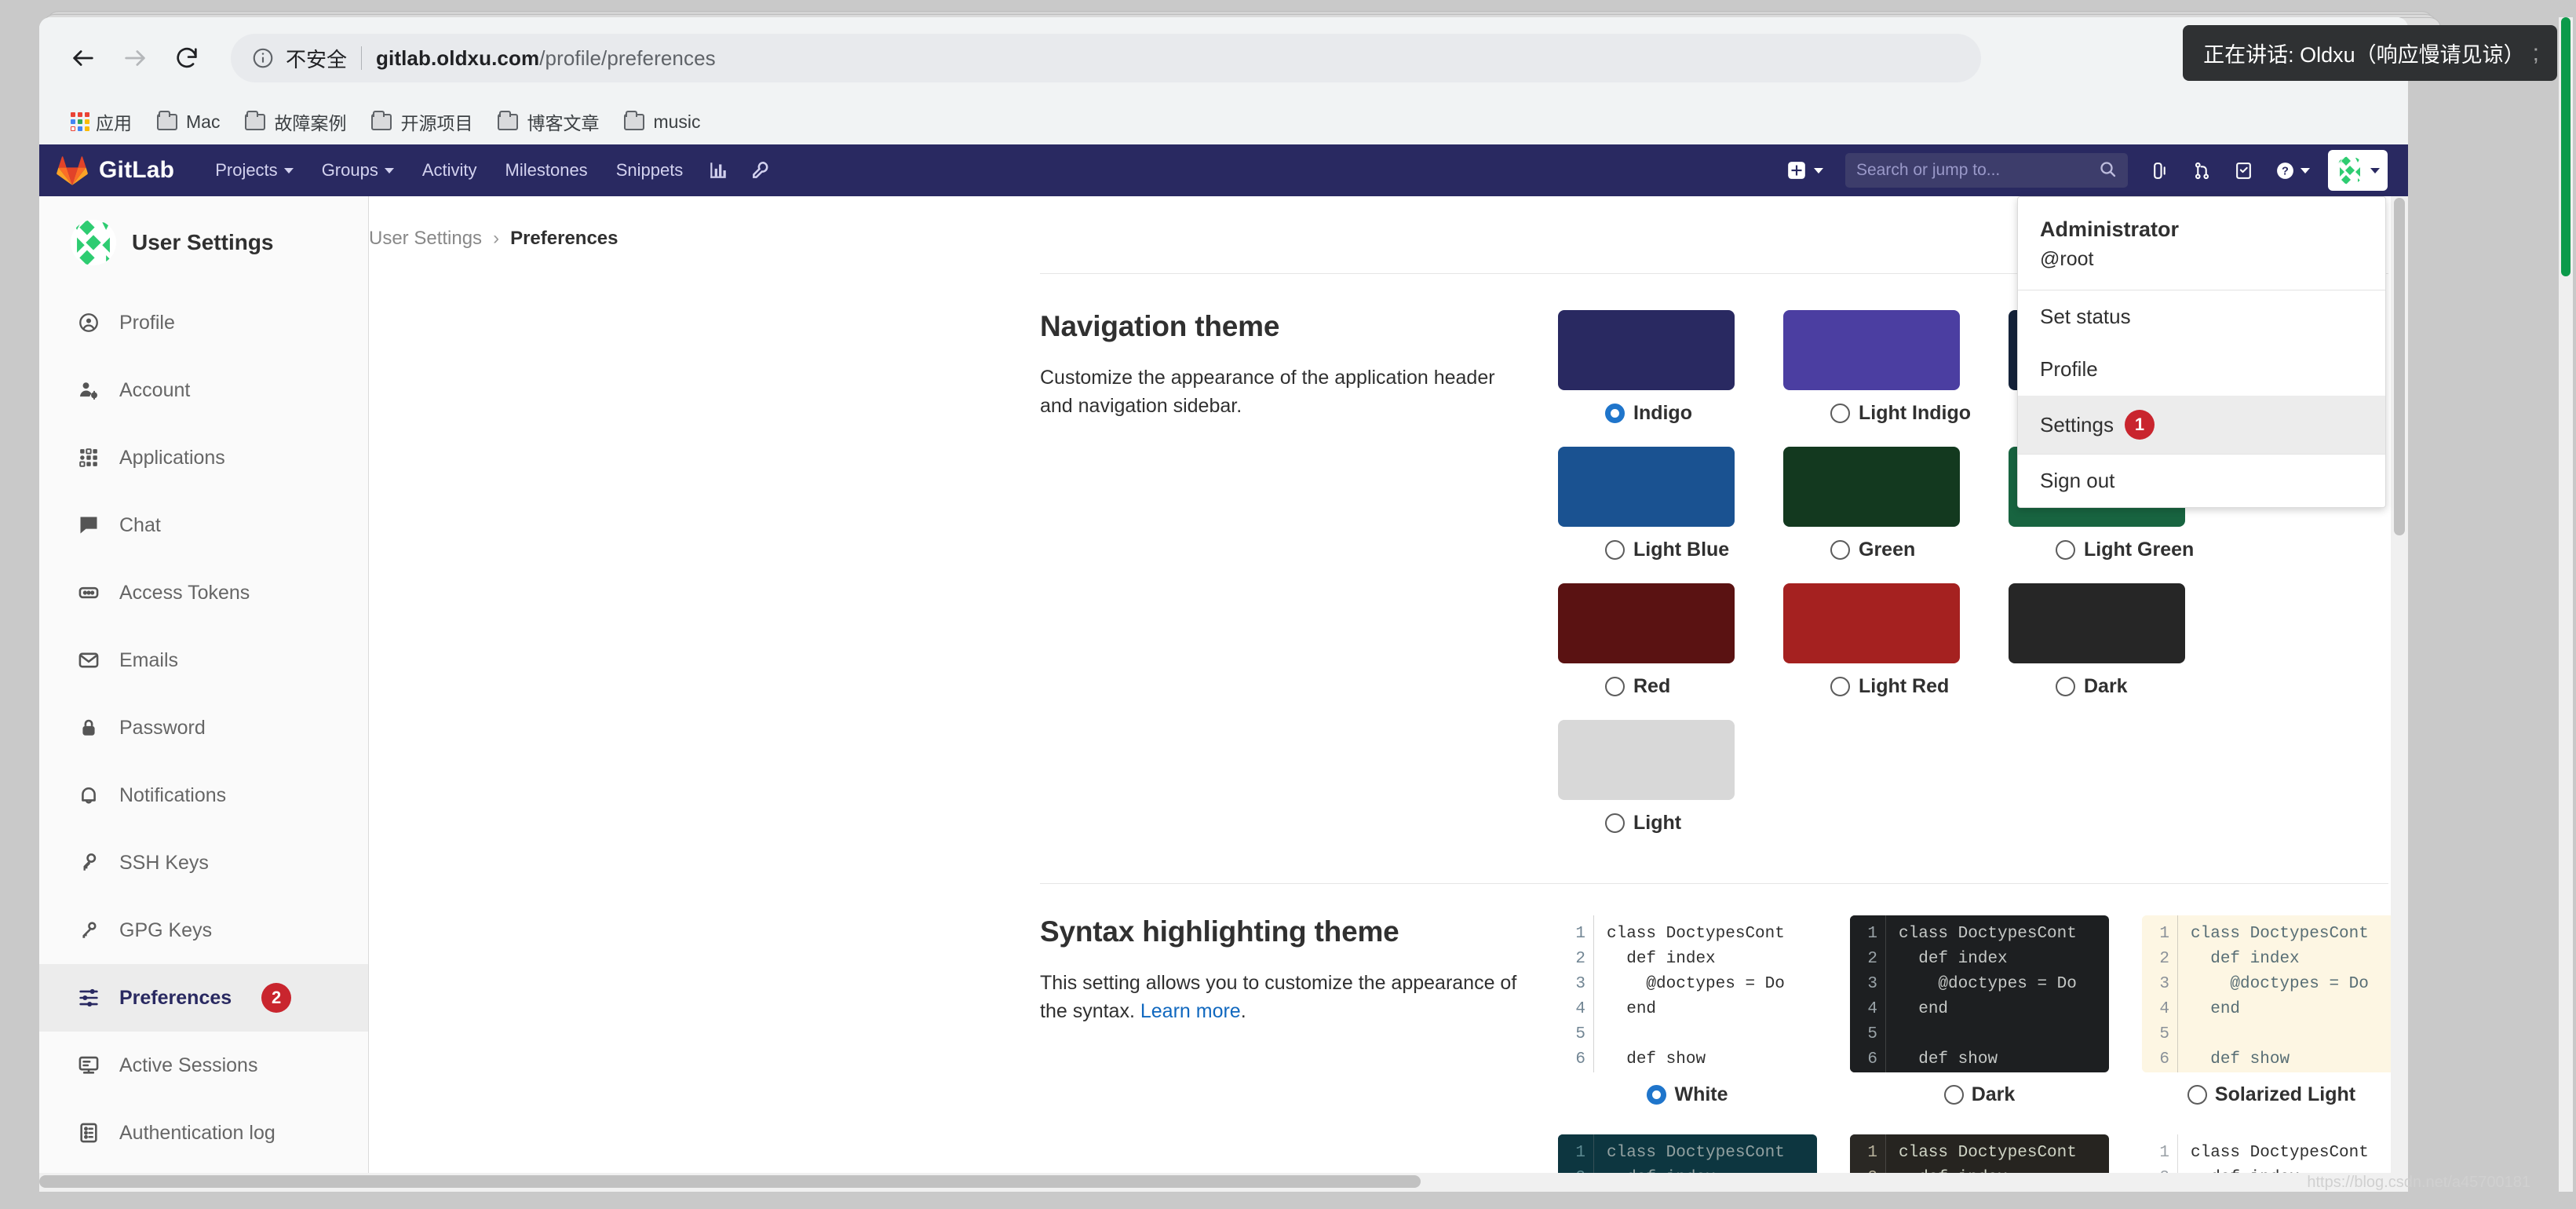 The width and height of the screenshot is (2576, 1209). I want to click on theme-option-light-indigo: Light Indigo, so click(1896, 367).